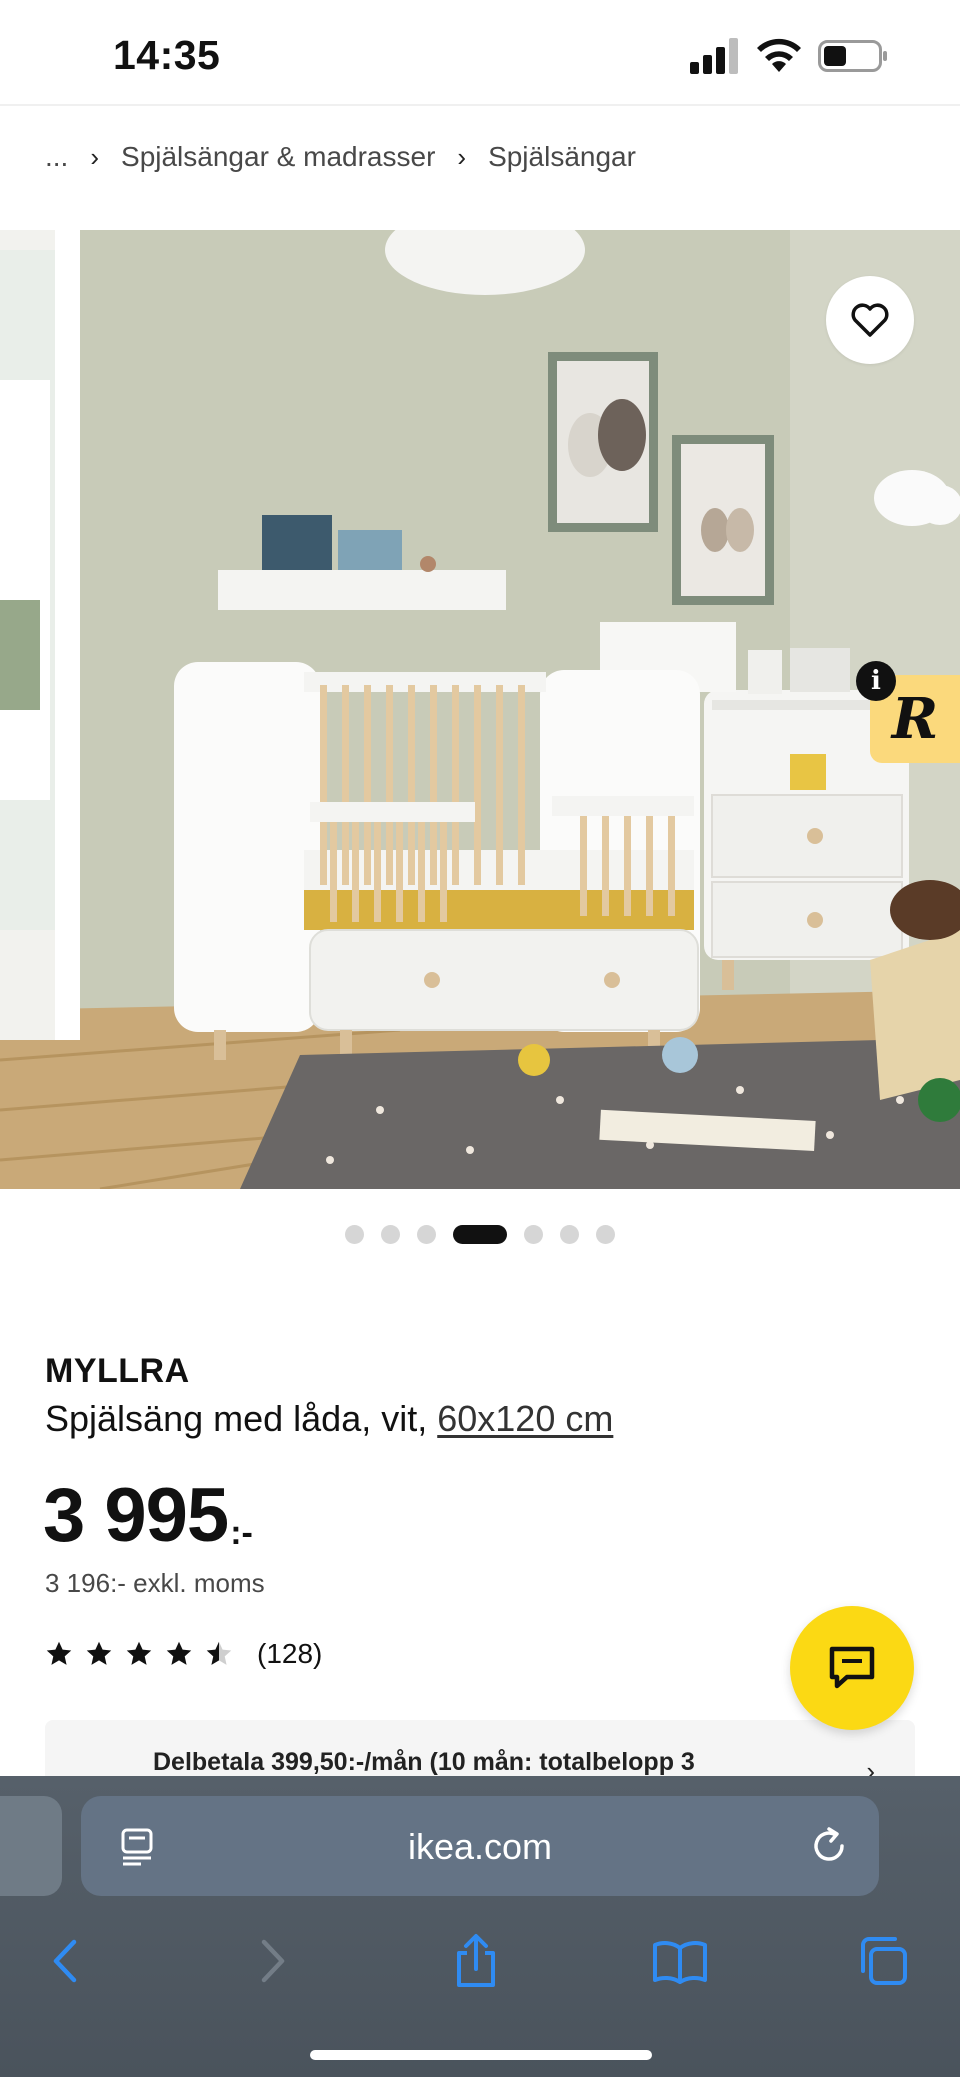 Image resolution: width=960 pixels, height=2077 pixels. I want to click on share-button, so click(476, 1961).